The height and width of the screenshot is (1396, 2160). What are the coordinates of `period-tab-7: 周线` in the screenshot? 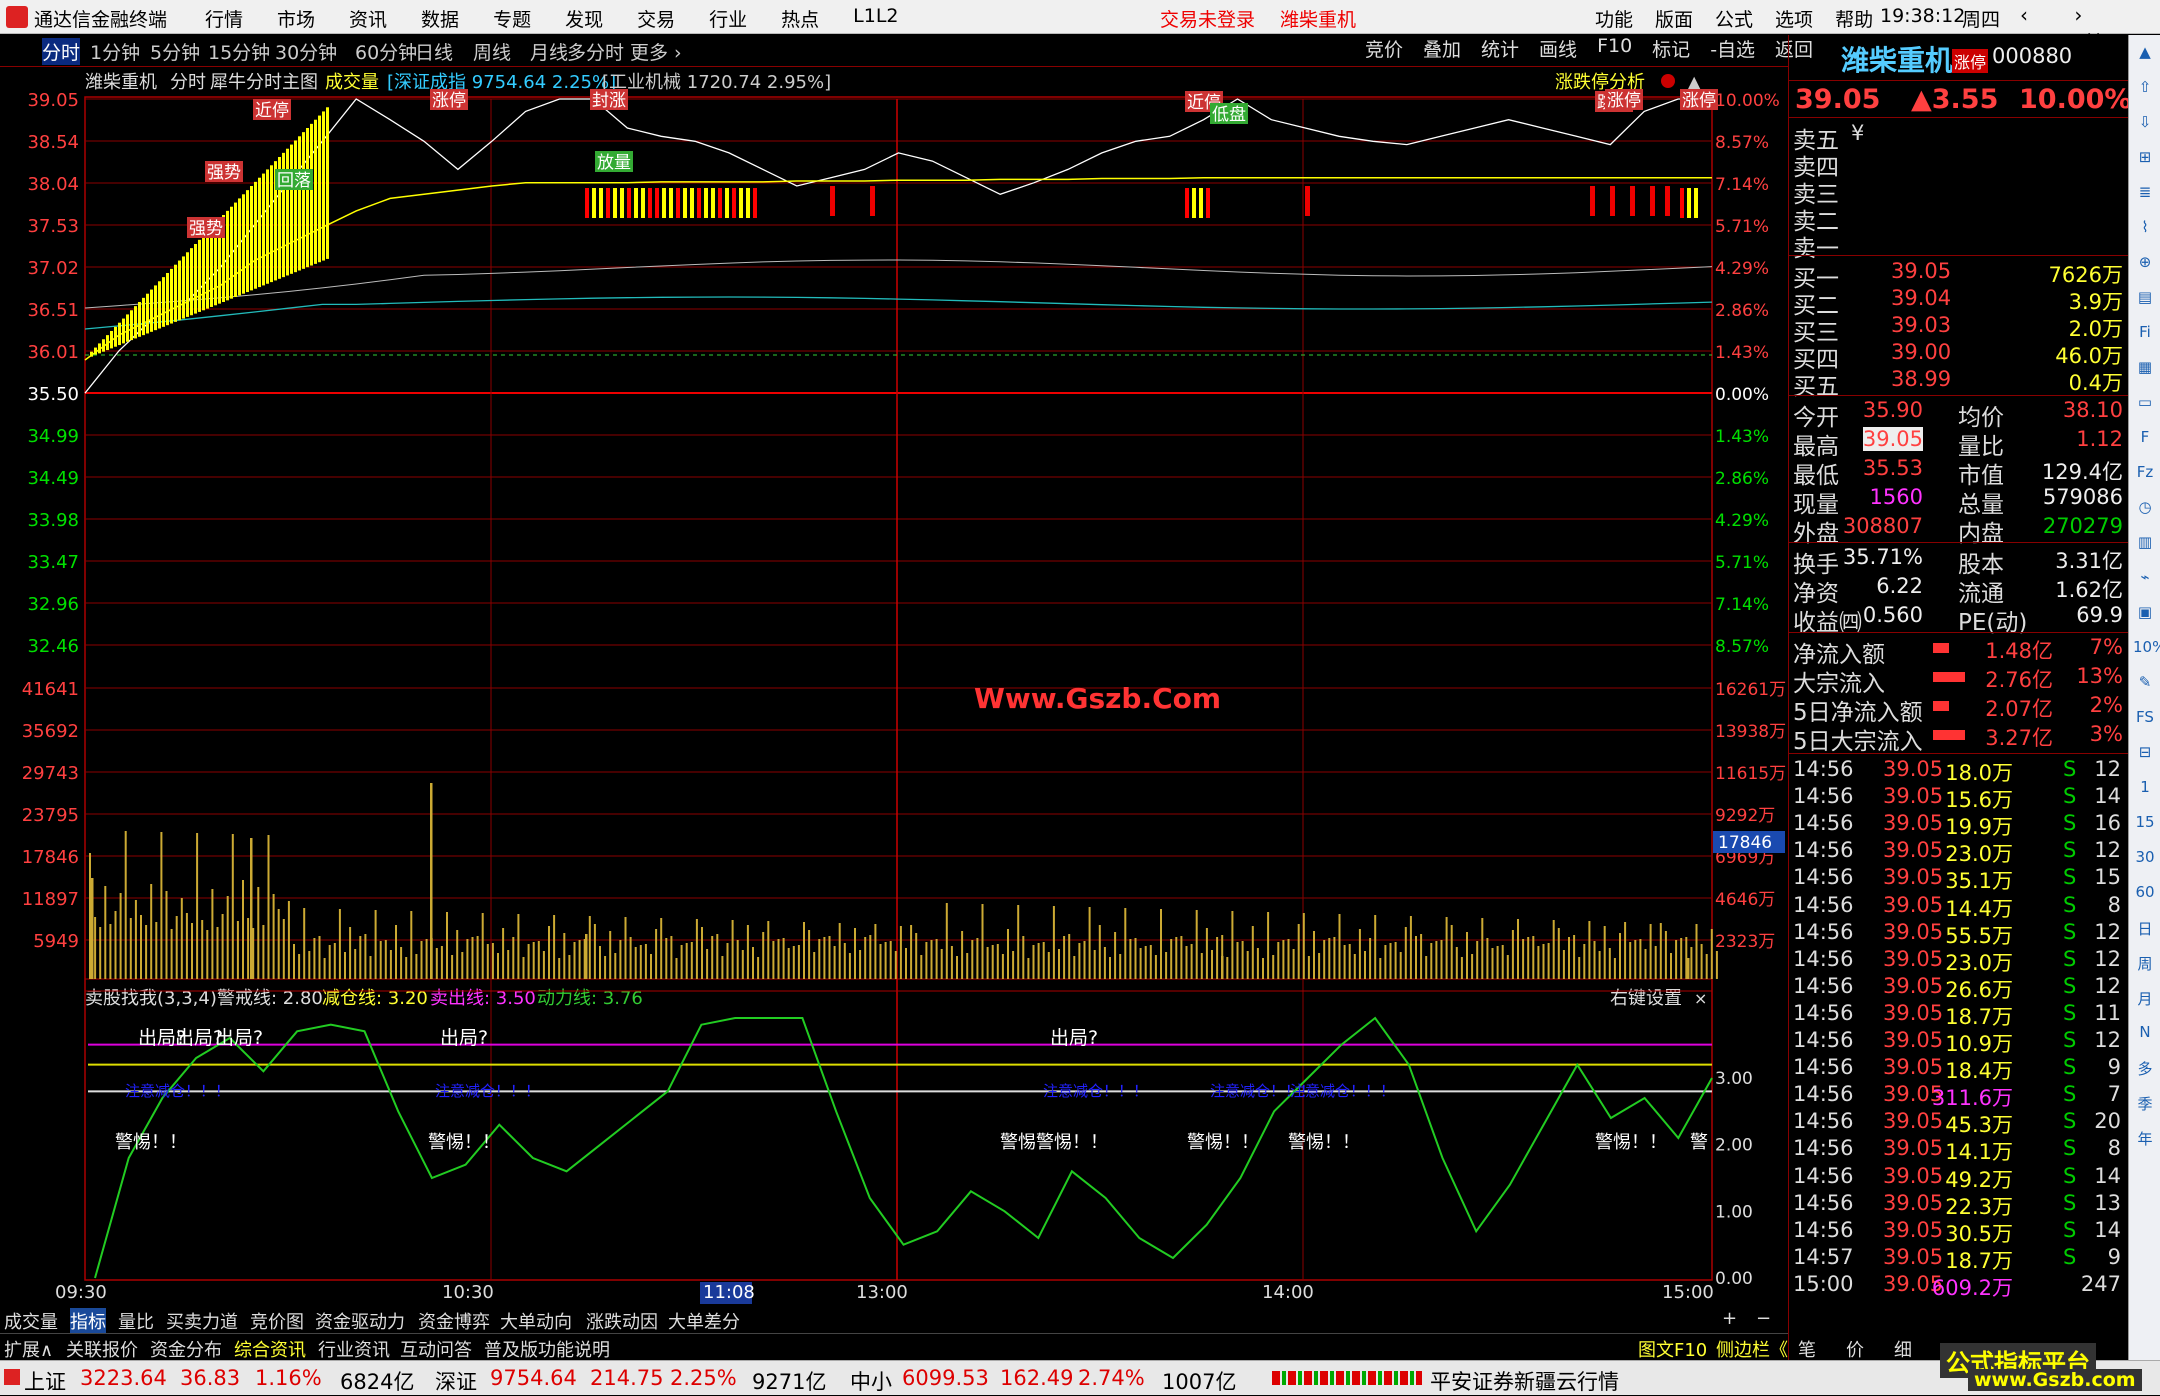 It's located at (492, 51).